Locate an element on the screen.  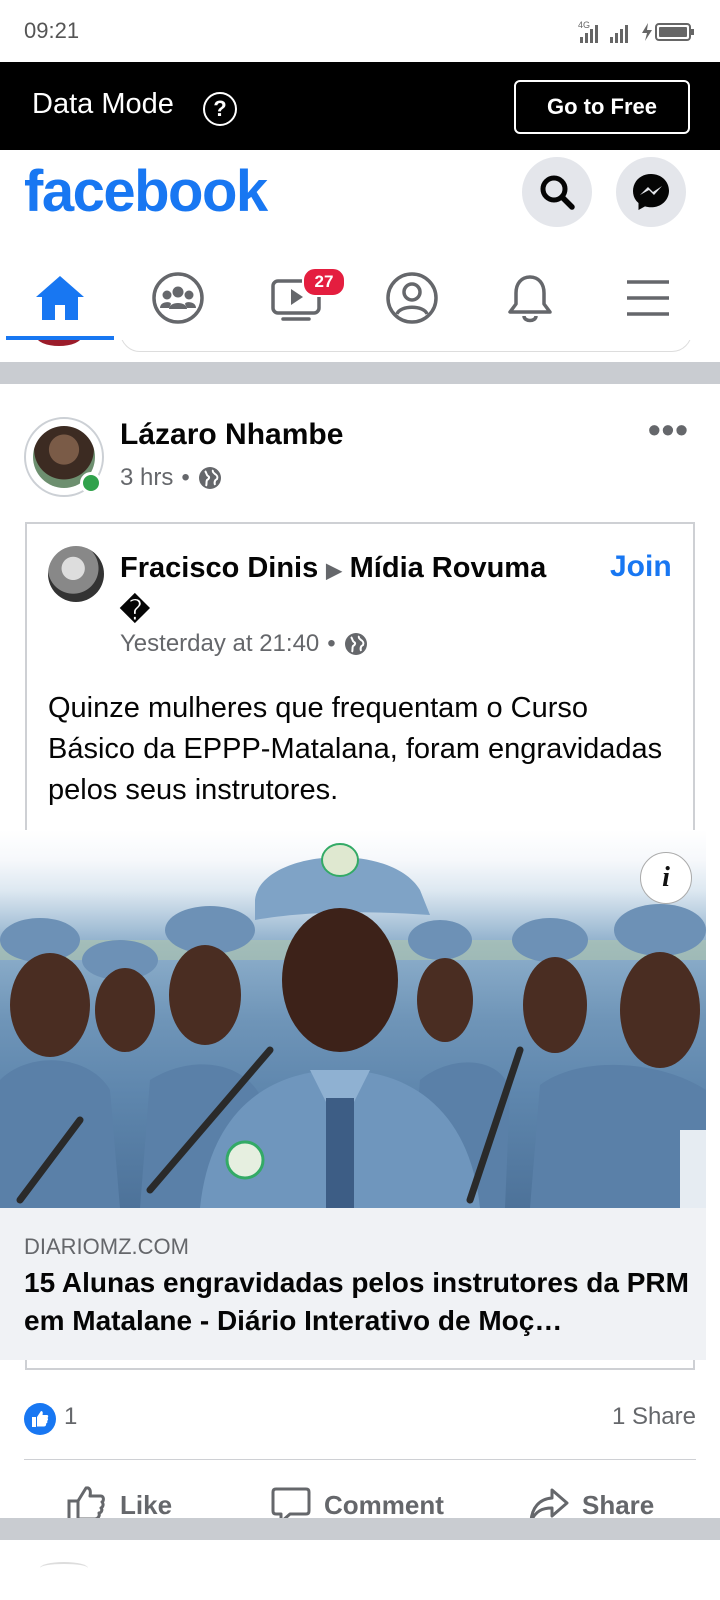
search-button is located at coordinates (557, 192).